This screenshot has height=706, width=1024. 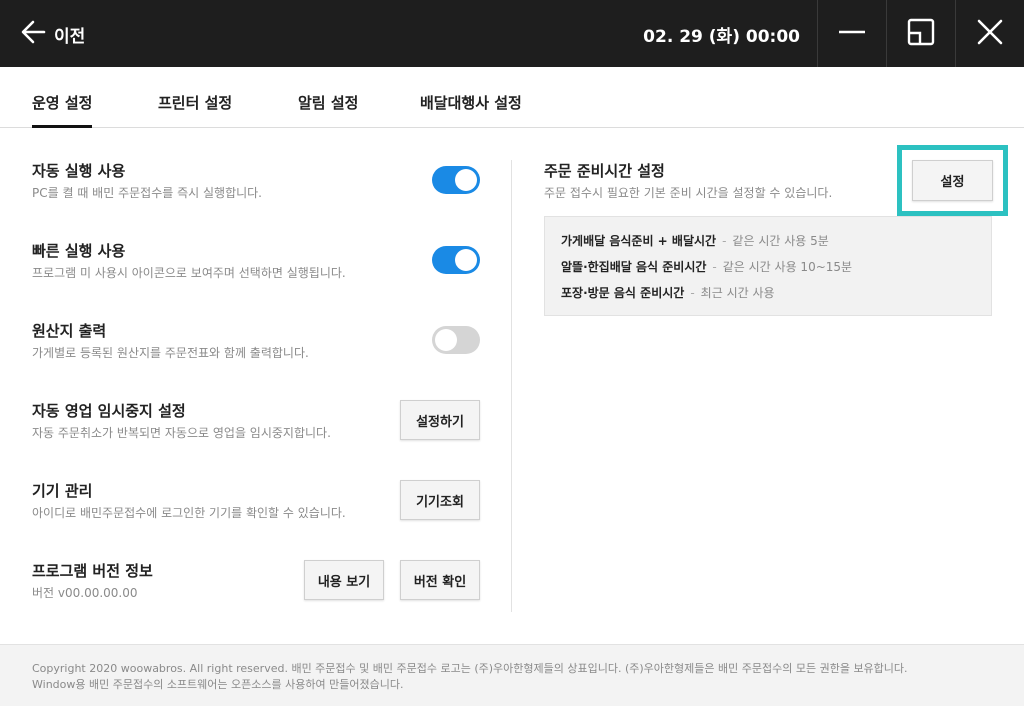 I want to click on close-button, so click(x=989, y=33).